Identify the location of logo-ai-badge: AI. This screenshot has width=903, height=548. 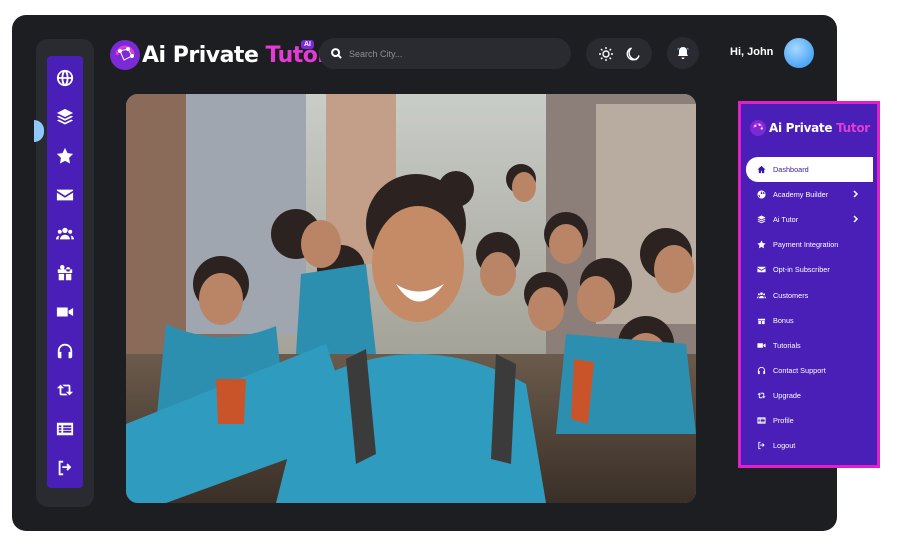
(307, 44).